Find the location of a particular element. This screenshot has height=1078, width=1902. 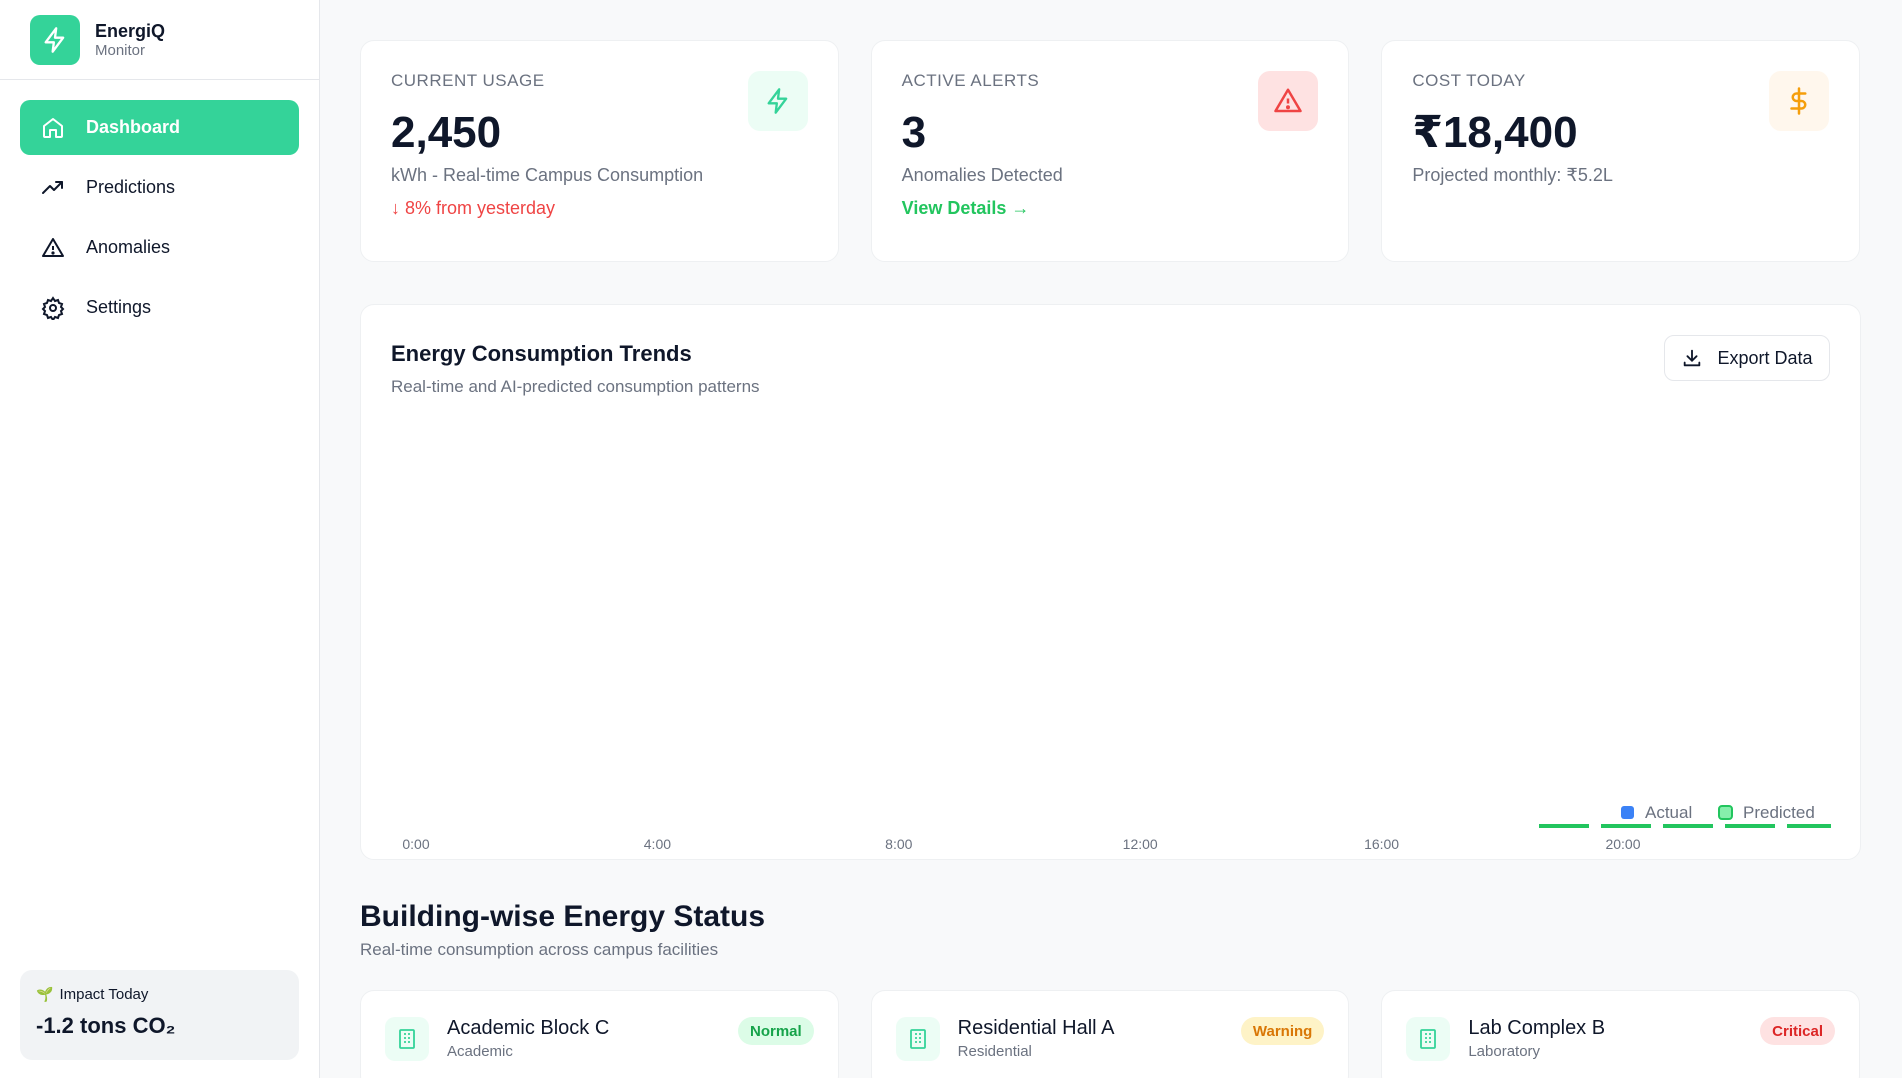

gear-icon is located at coordinates (53, 308).